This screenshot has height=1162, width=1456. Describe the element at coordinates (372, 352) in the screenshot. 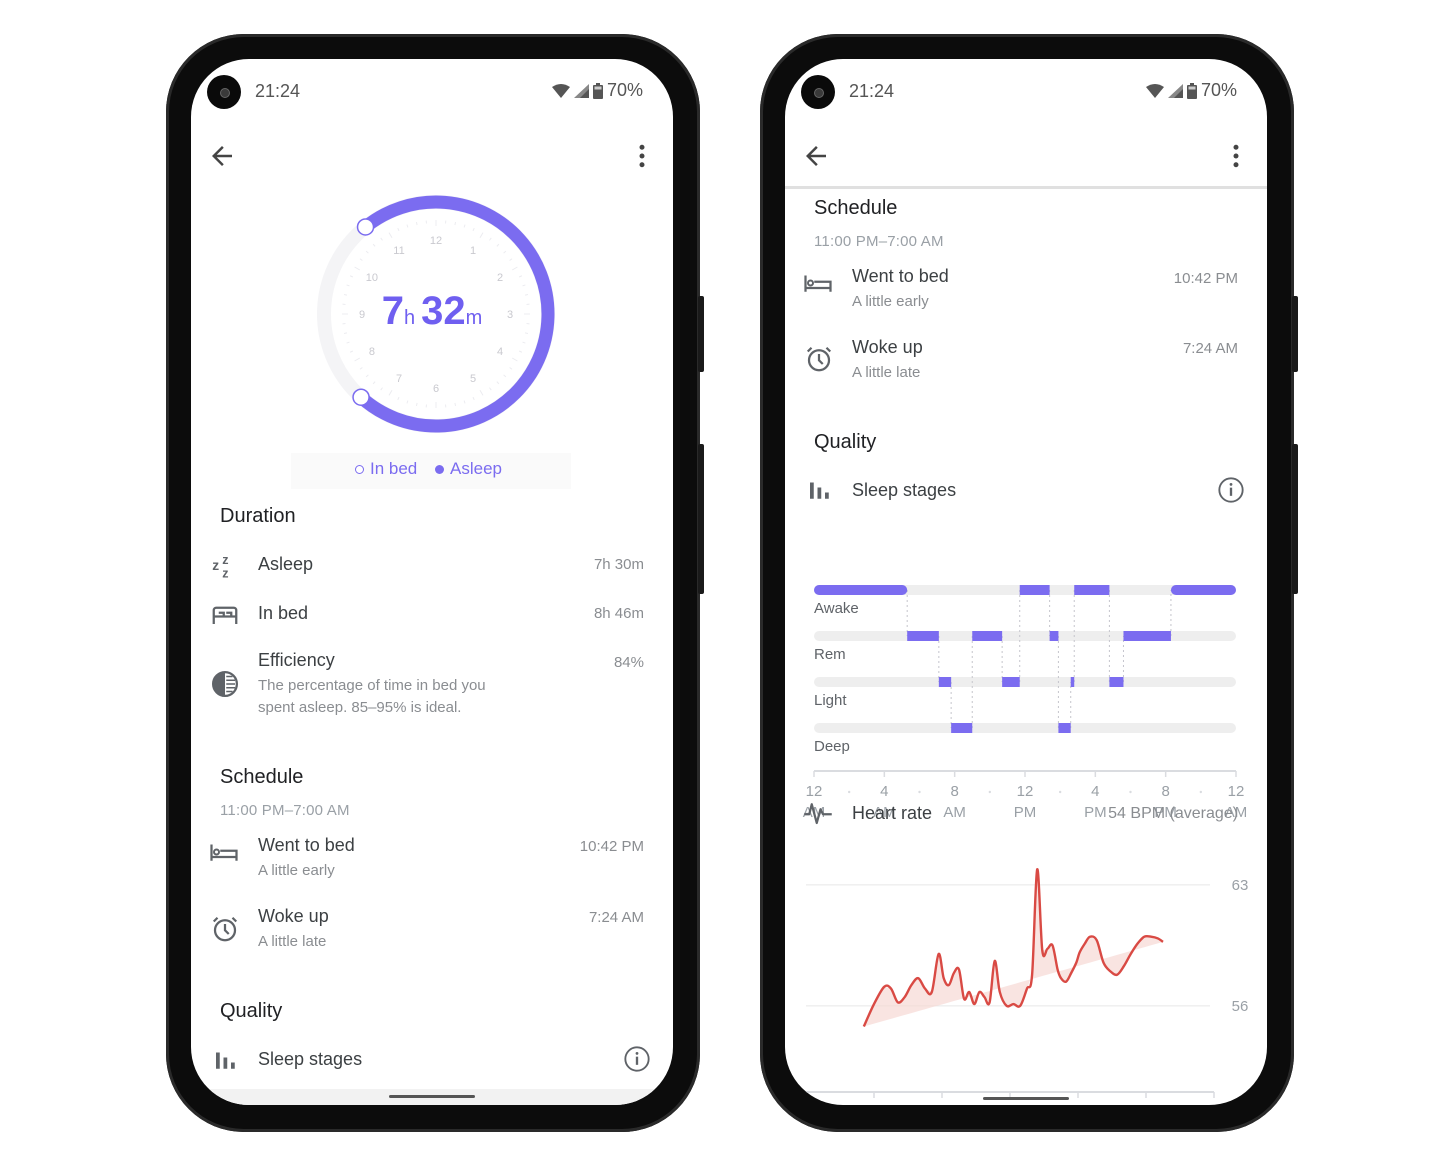

I see `dial-hour-label: 8` at that location.